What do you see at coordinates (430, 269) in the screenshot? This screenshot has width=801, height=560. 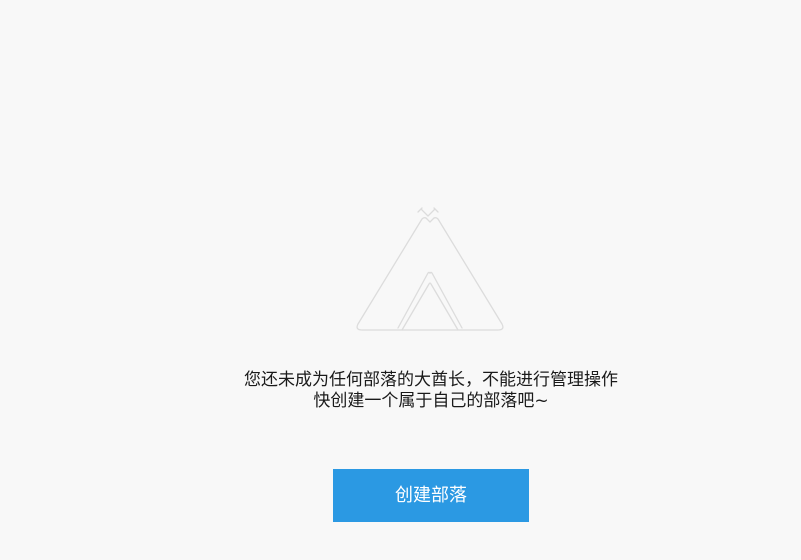 I see `tent-icon` at bounding box center [430, 269].